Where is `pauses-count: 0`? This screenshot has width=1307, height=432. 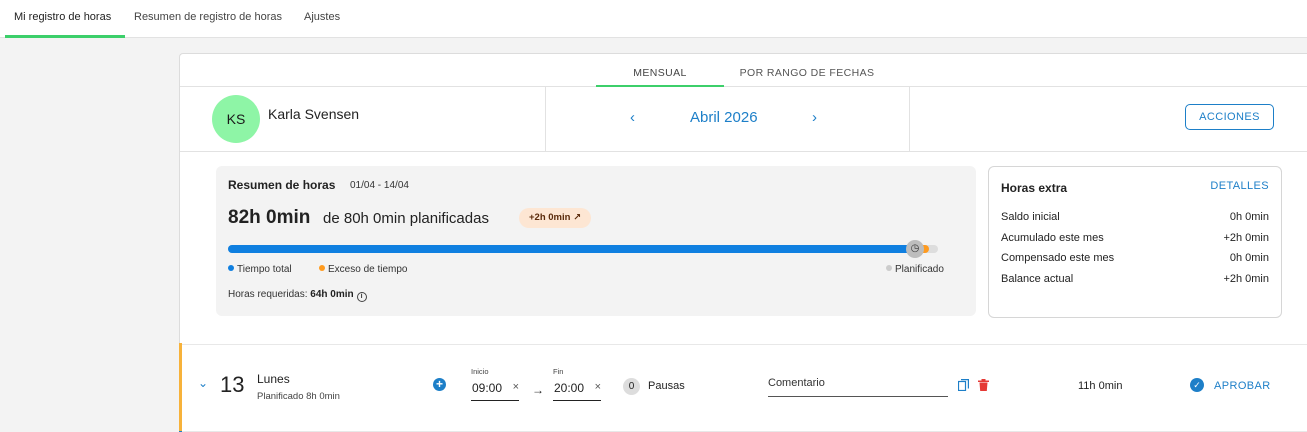
pauses-count: 0 is located at coordinates (631, 386).